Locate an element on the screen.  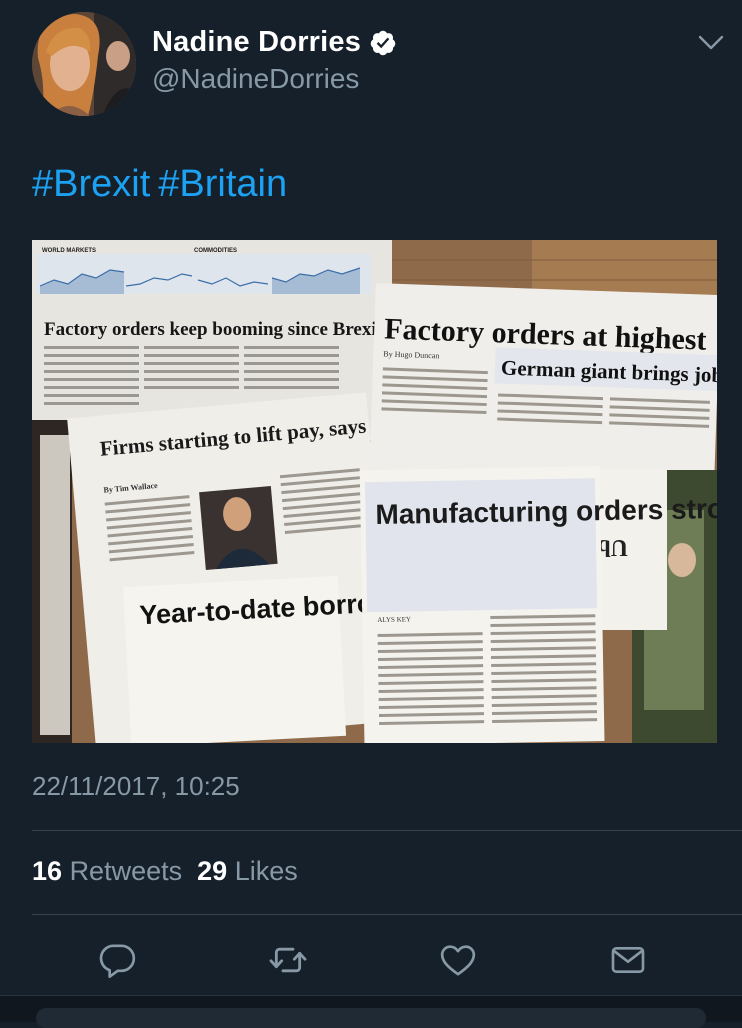
hashtag-brexit: #Brexit is located at coordinates (91, 184).